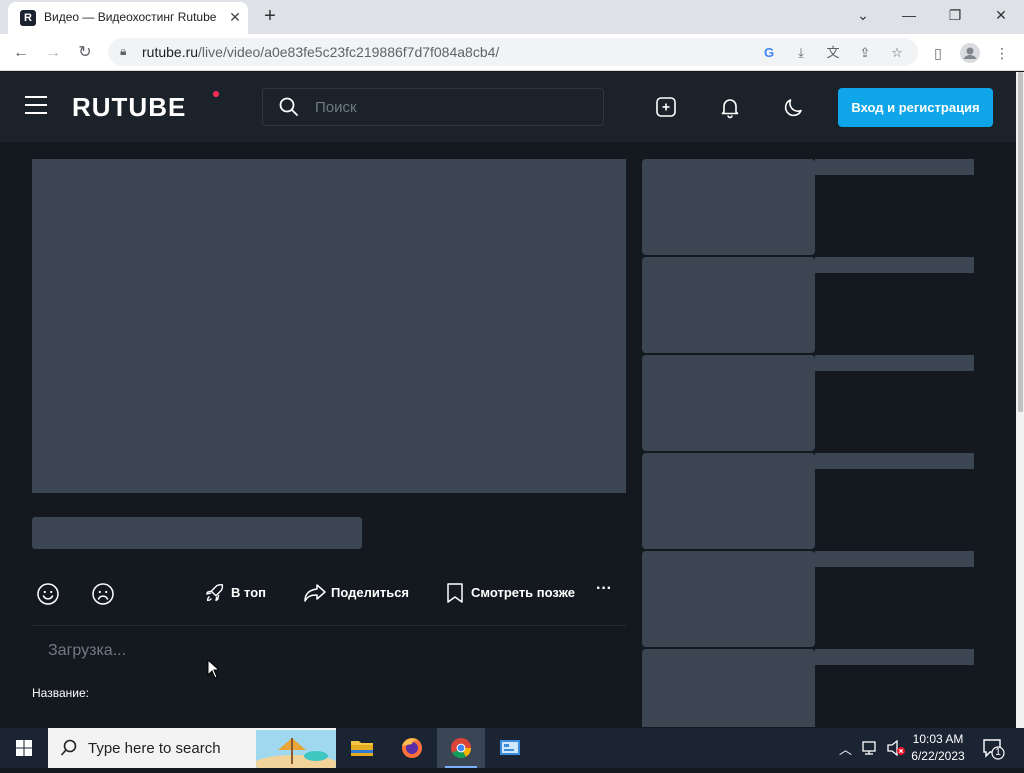 The width and height of the screenshot is (1024, 773). I want to click on search-placeholder: Поиск, so click(336, 107).